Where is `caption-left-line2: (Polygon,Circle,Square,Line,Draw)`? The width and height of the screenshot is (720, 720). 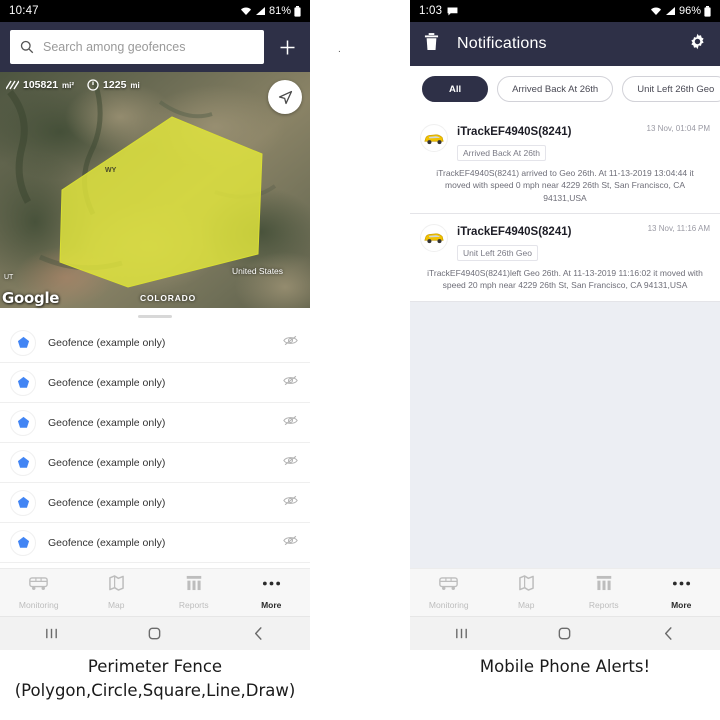
caption-left-line2: (Polygon,Circle,Square,Line,Draw) is located at coordinates (155, 690).